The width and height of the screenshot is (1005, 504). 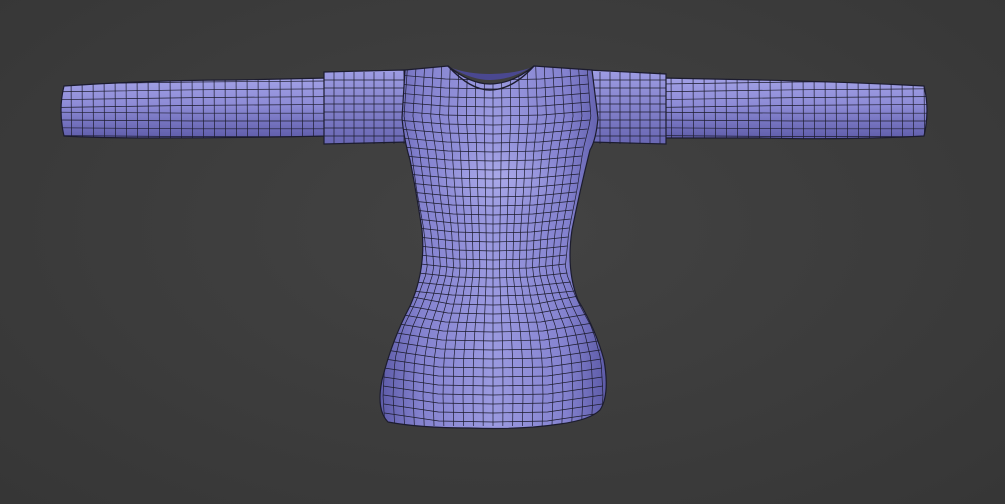 What do you see at coordinates (366, 107) in the screenshot?
I see `left-shoulder-cuff` at bounding box center [366, 107].